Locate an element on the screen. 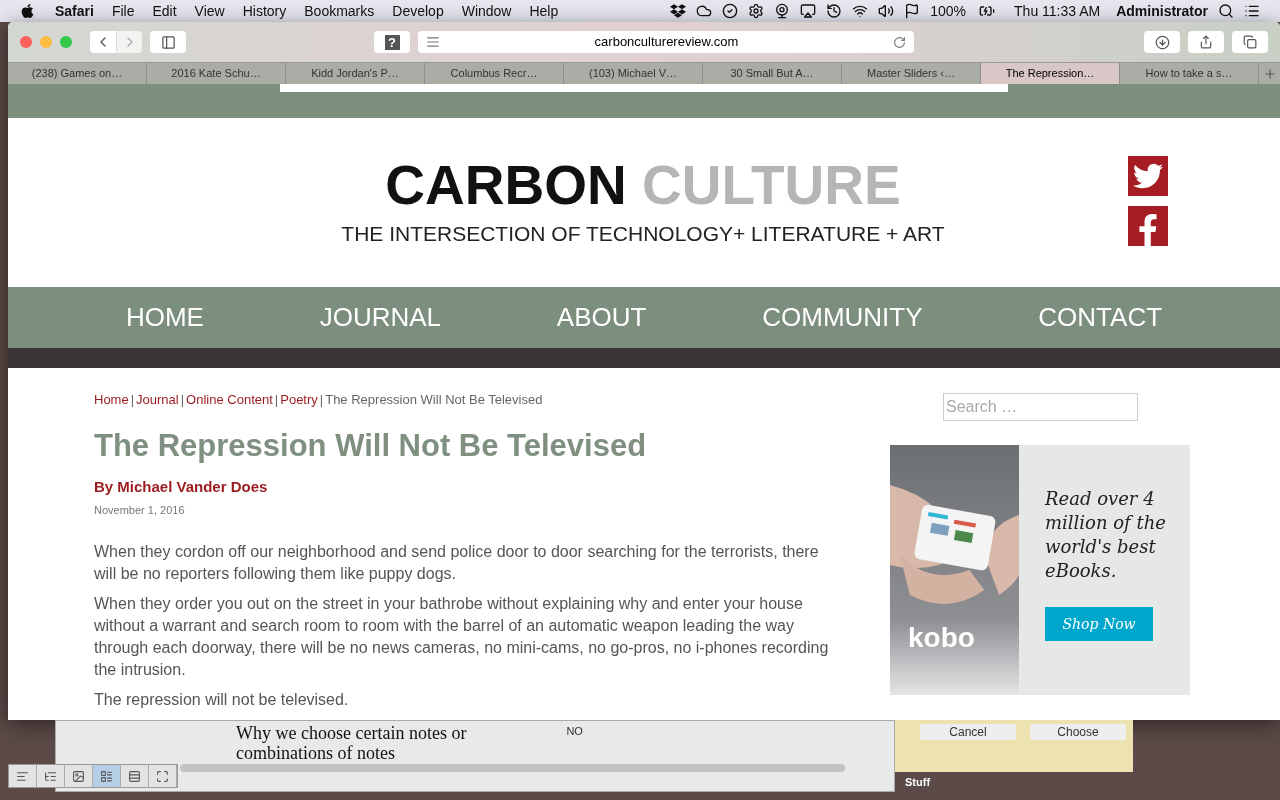  facebook-link is located at coordinates (1148, 226).